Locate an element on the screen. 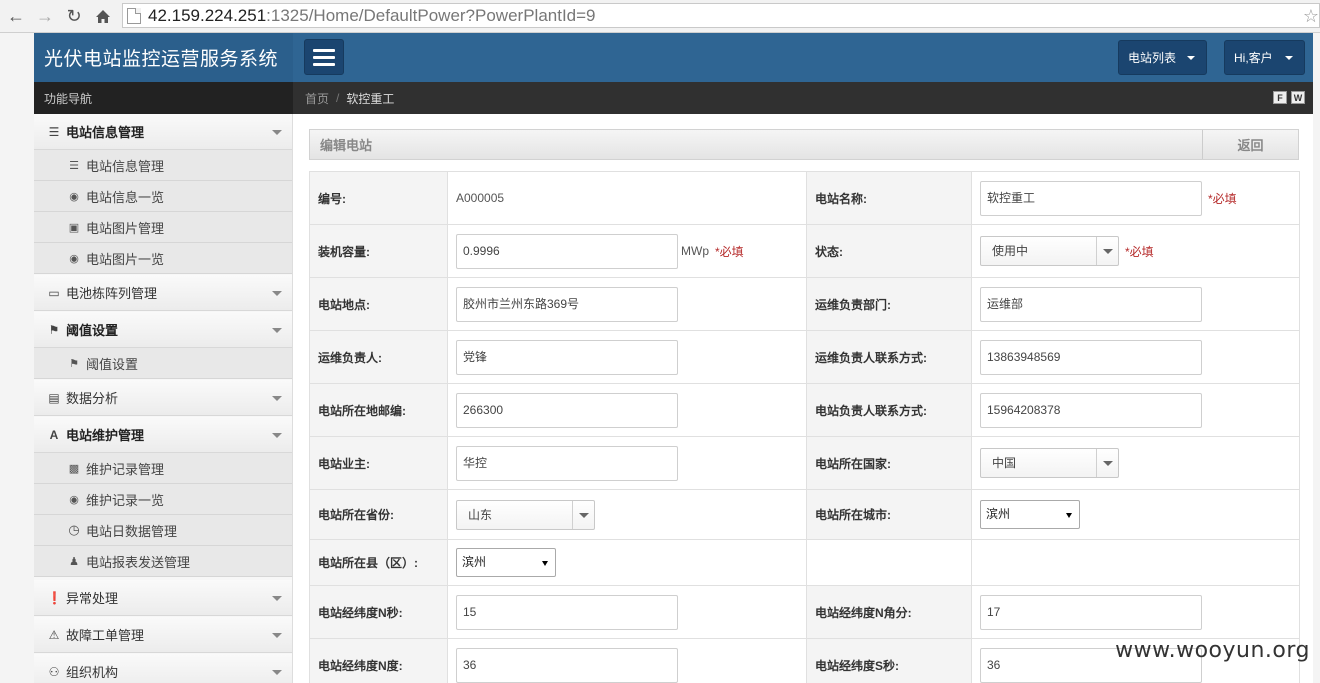  station-list-dropdown: 电站列表 is located at coordinates (1162, 57).